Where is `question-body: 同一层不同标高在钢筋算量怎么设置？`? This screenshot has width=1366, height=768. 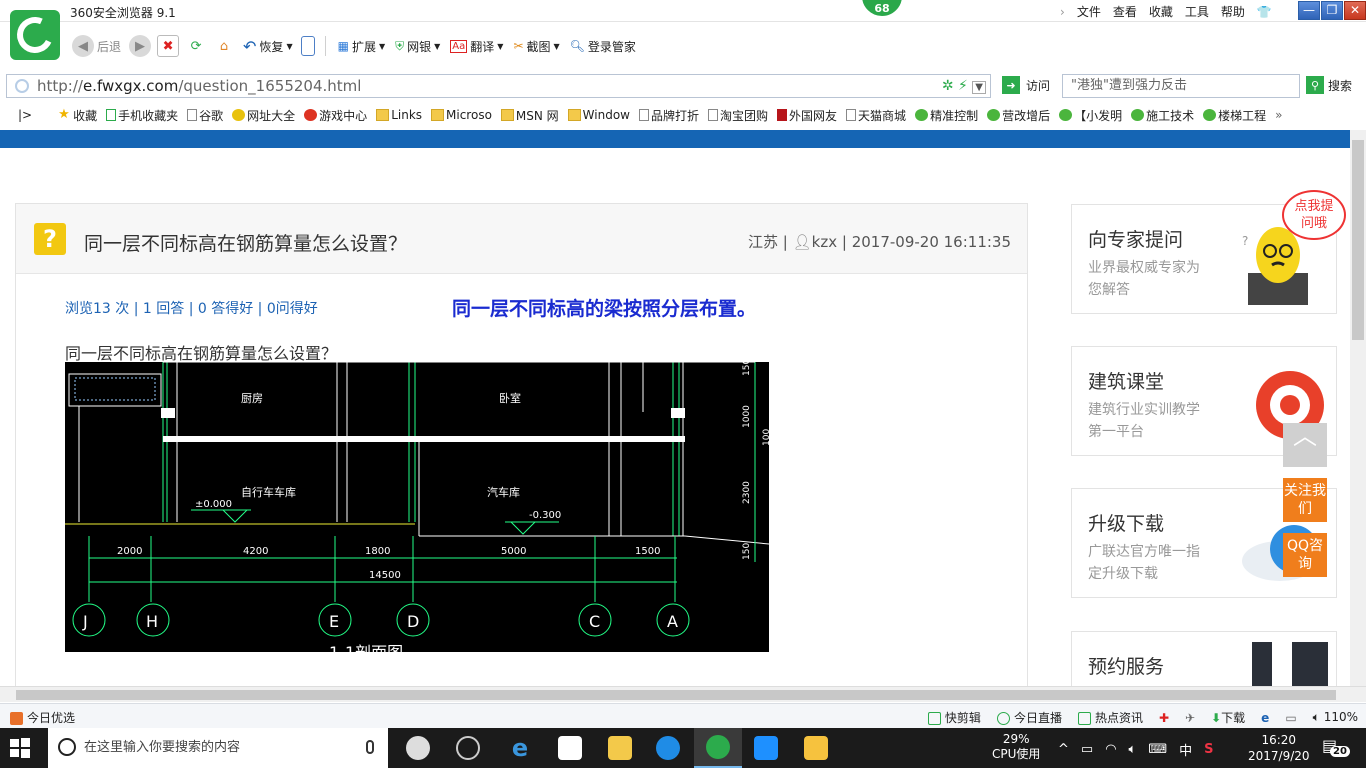 question-body: 同一层不同标高在钢筋算量怎么设置？ is located at coordinates (201, 353).